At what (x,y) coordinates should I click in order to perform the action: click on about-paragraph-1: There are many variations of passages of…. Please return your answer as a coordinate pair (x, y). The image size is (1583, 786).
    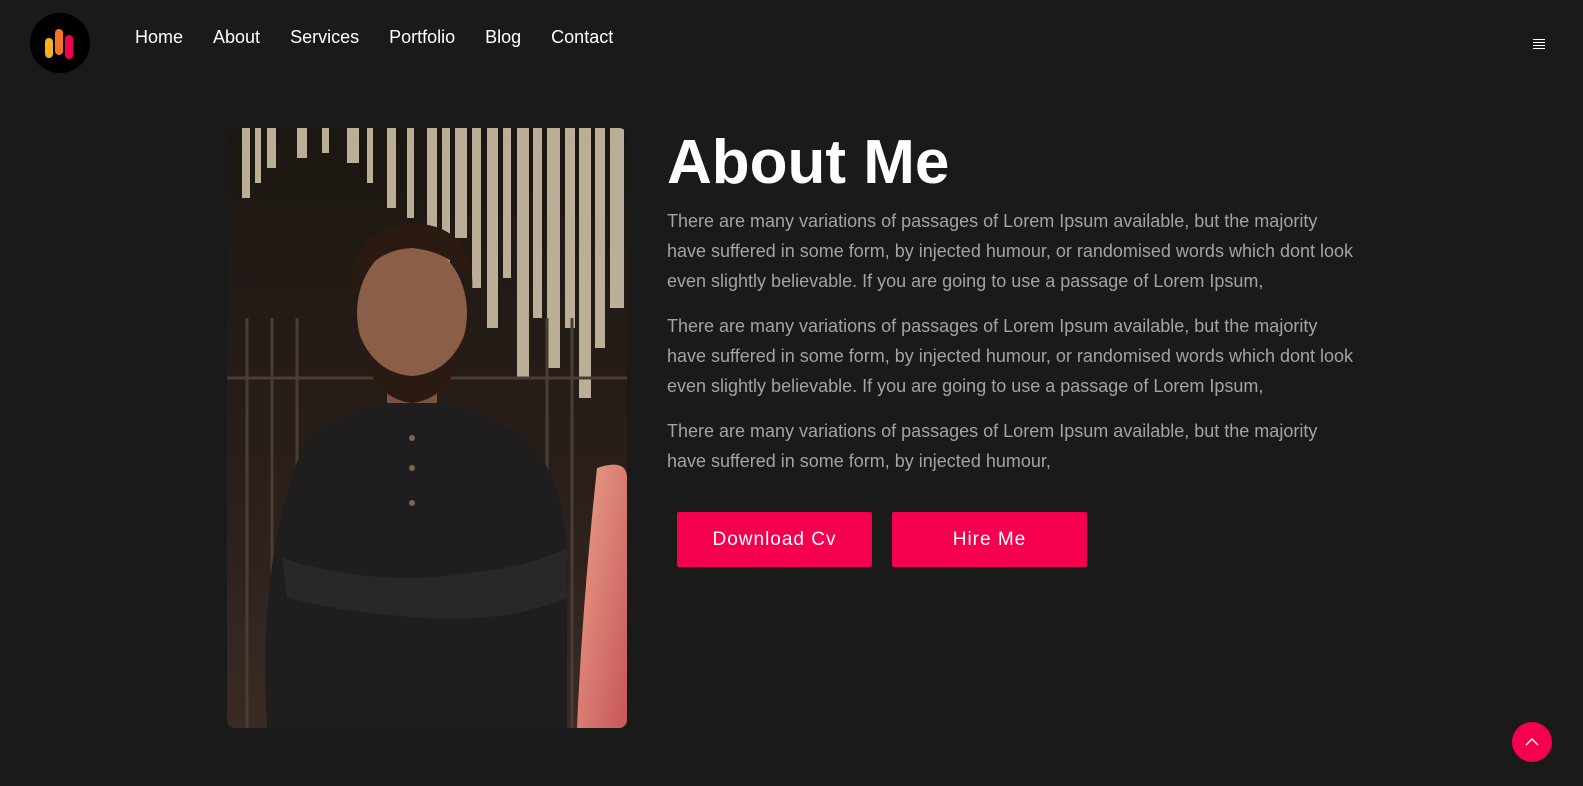
    Looking at the image, I should click on (1010, 251).